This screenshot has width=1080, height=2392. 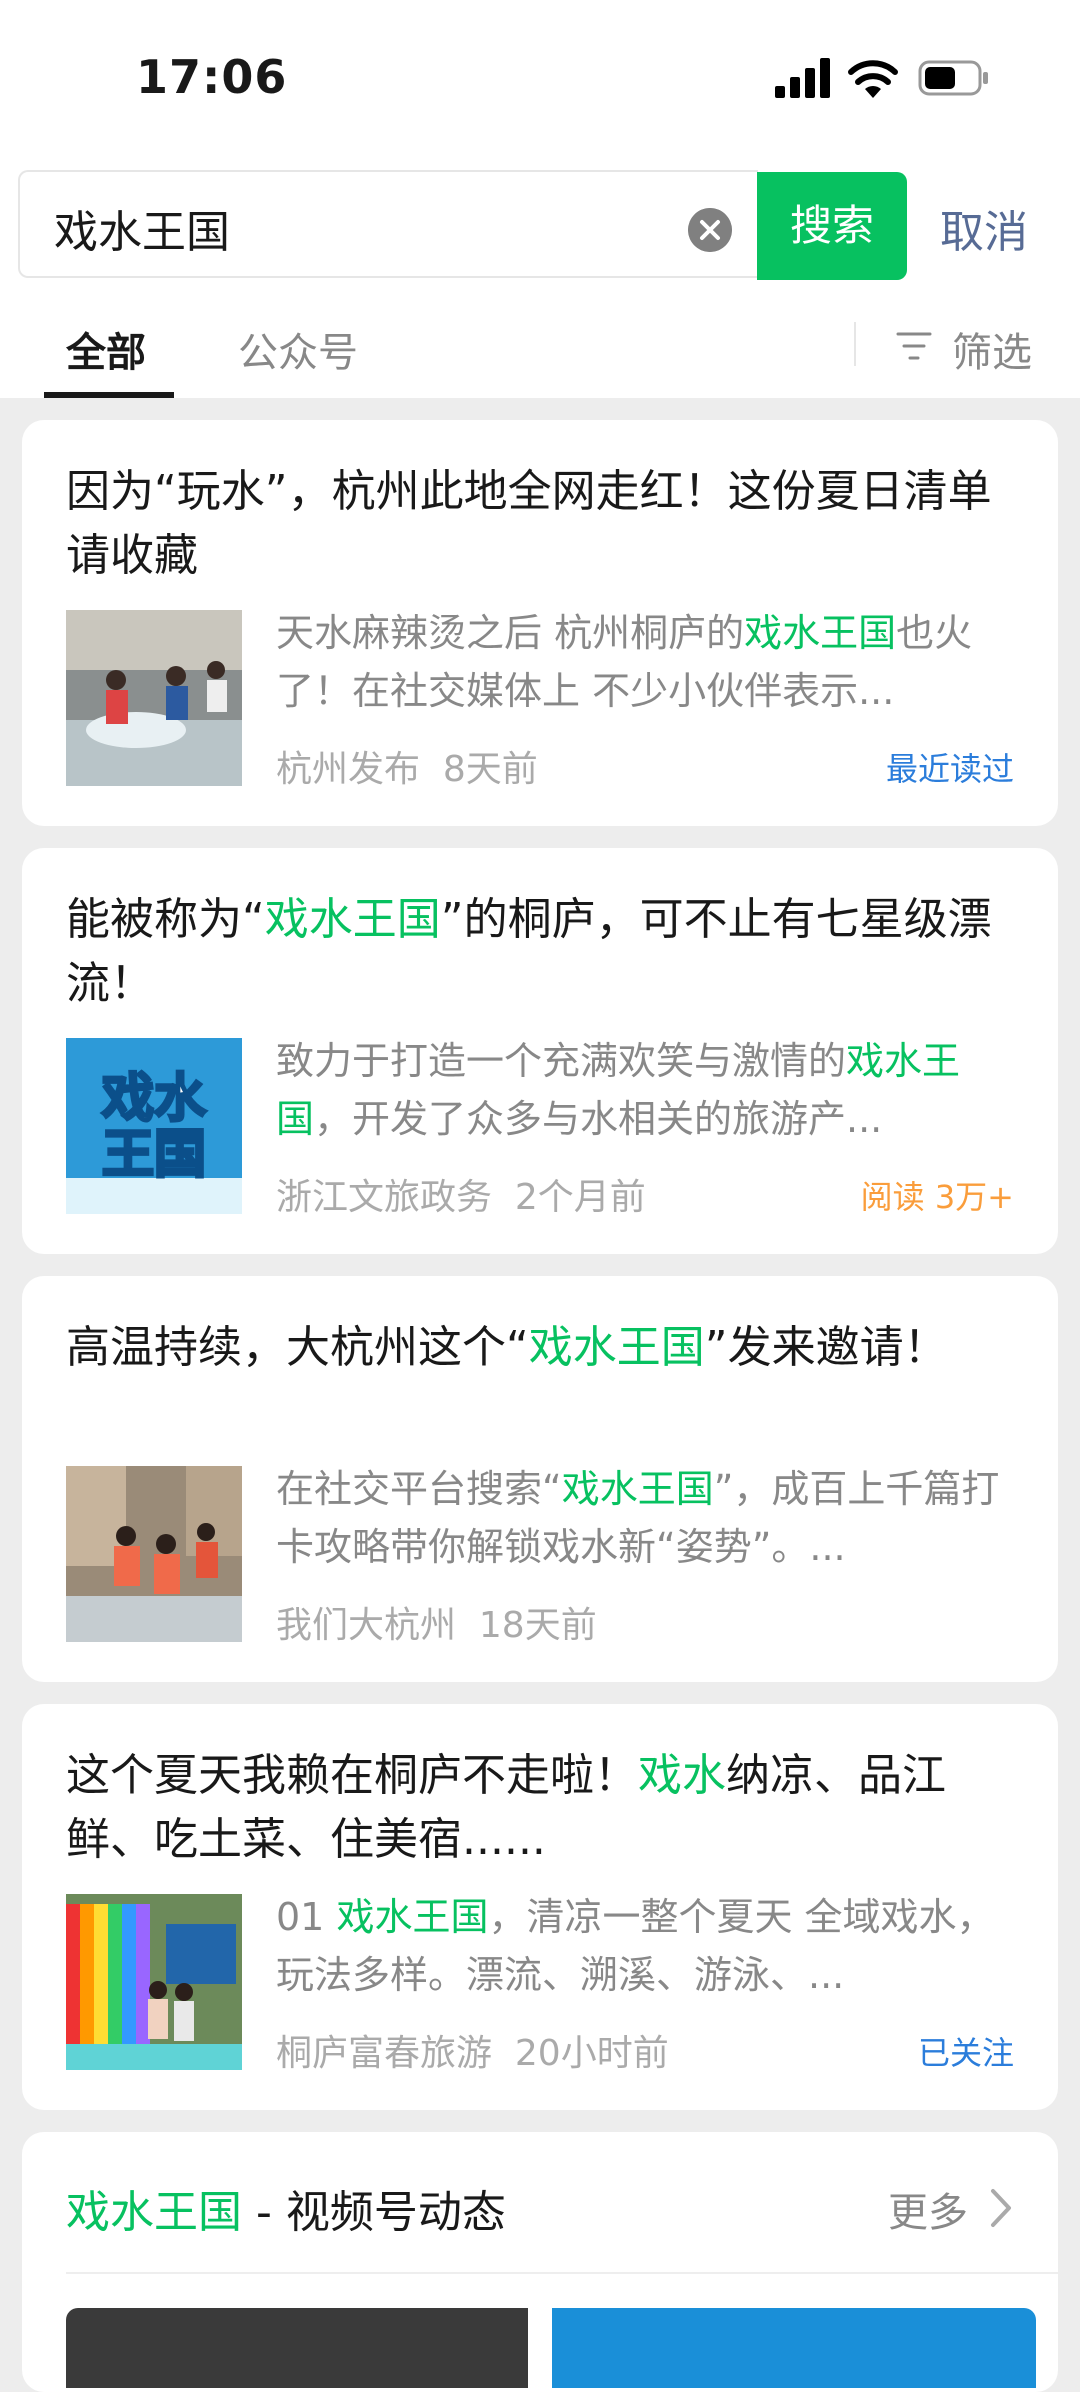 I want to click on article-meta: 杭州发布 8天前, so click(x=407, y=766).